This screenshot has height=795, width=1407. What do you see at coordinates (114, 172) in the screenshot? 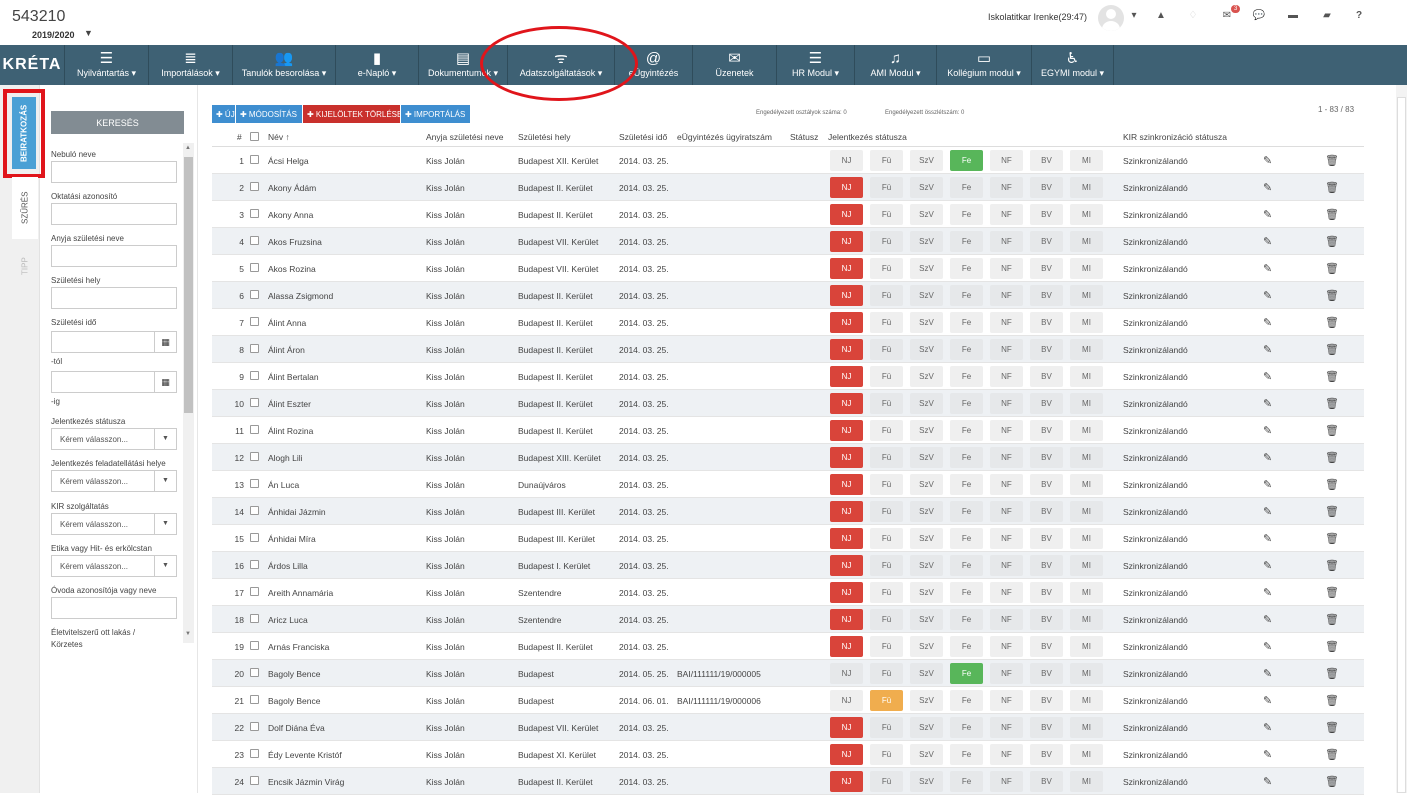
I see `nebulo-name-input` at bounding box center [114, 172].